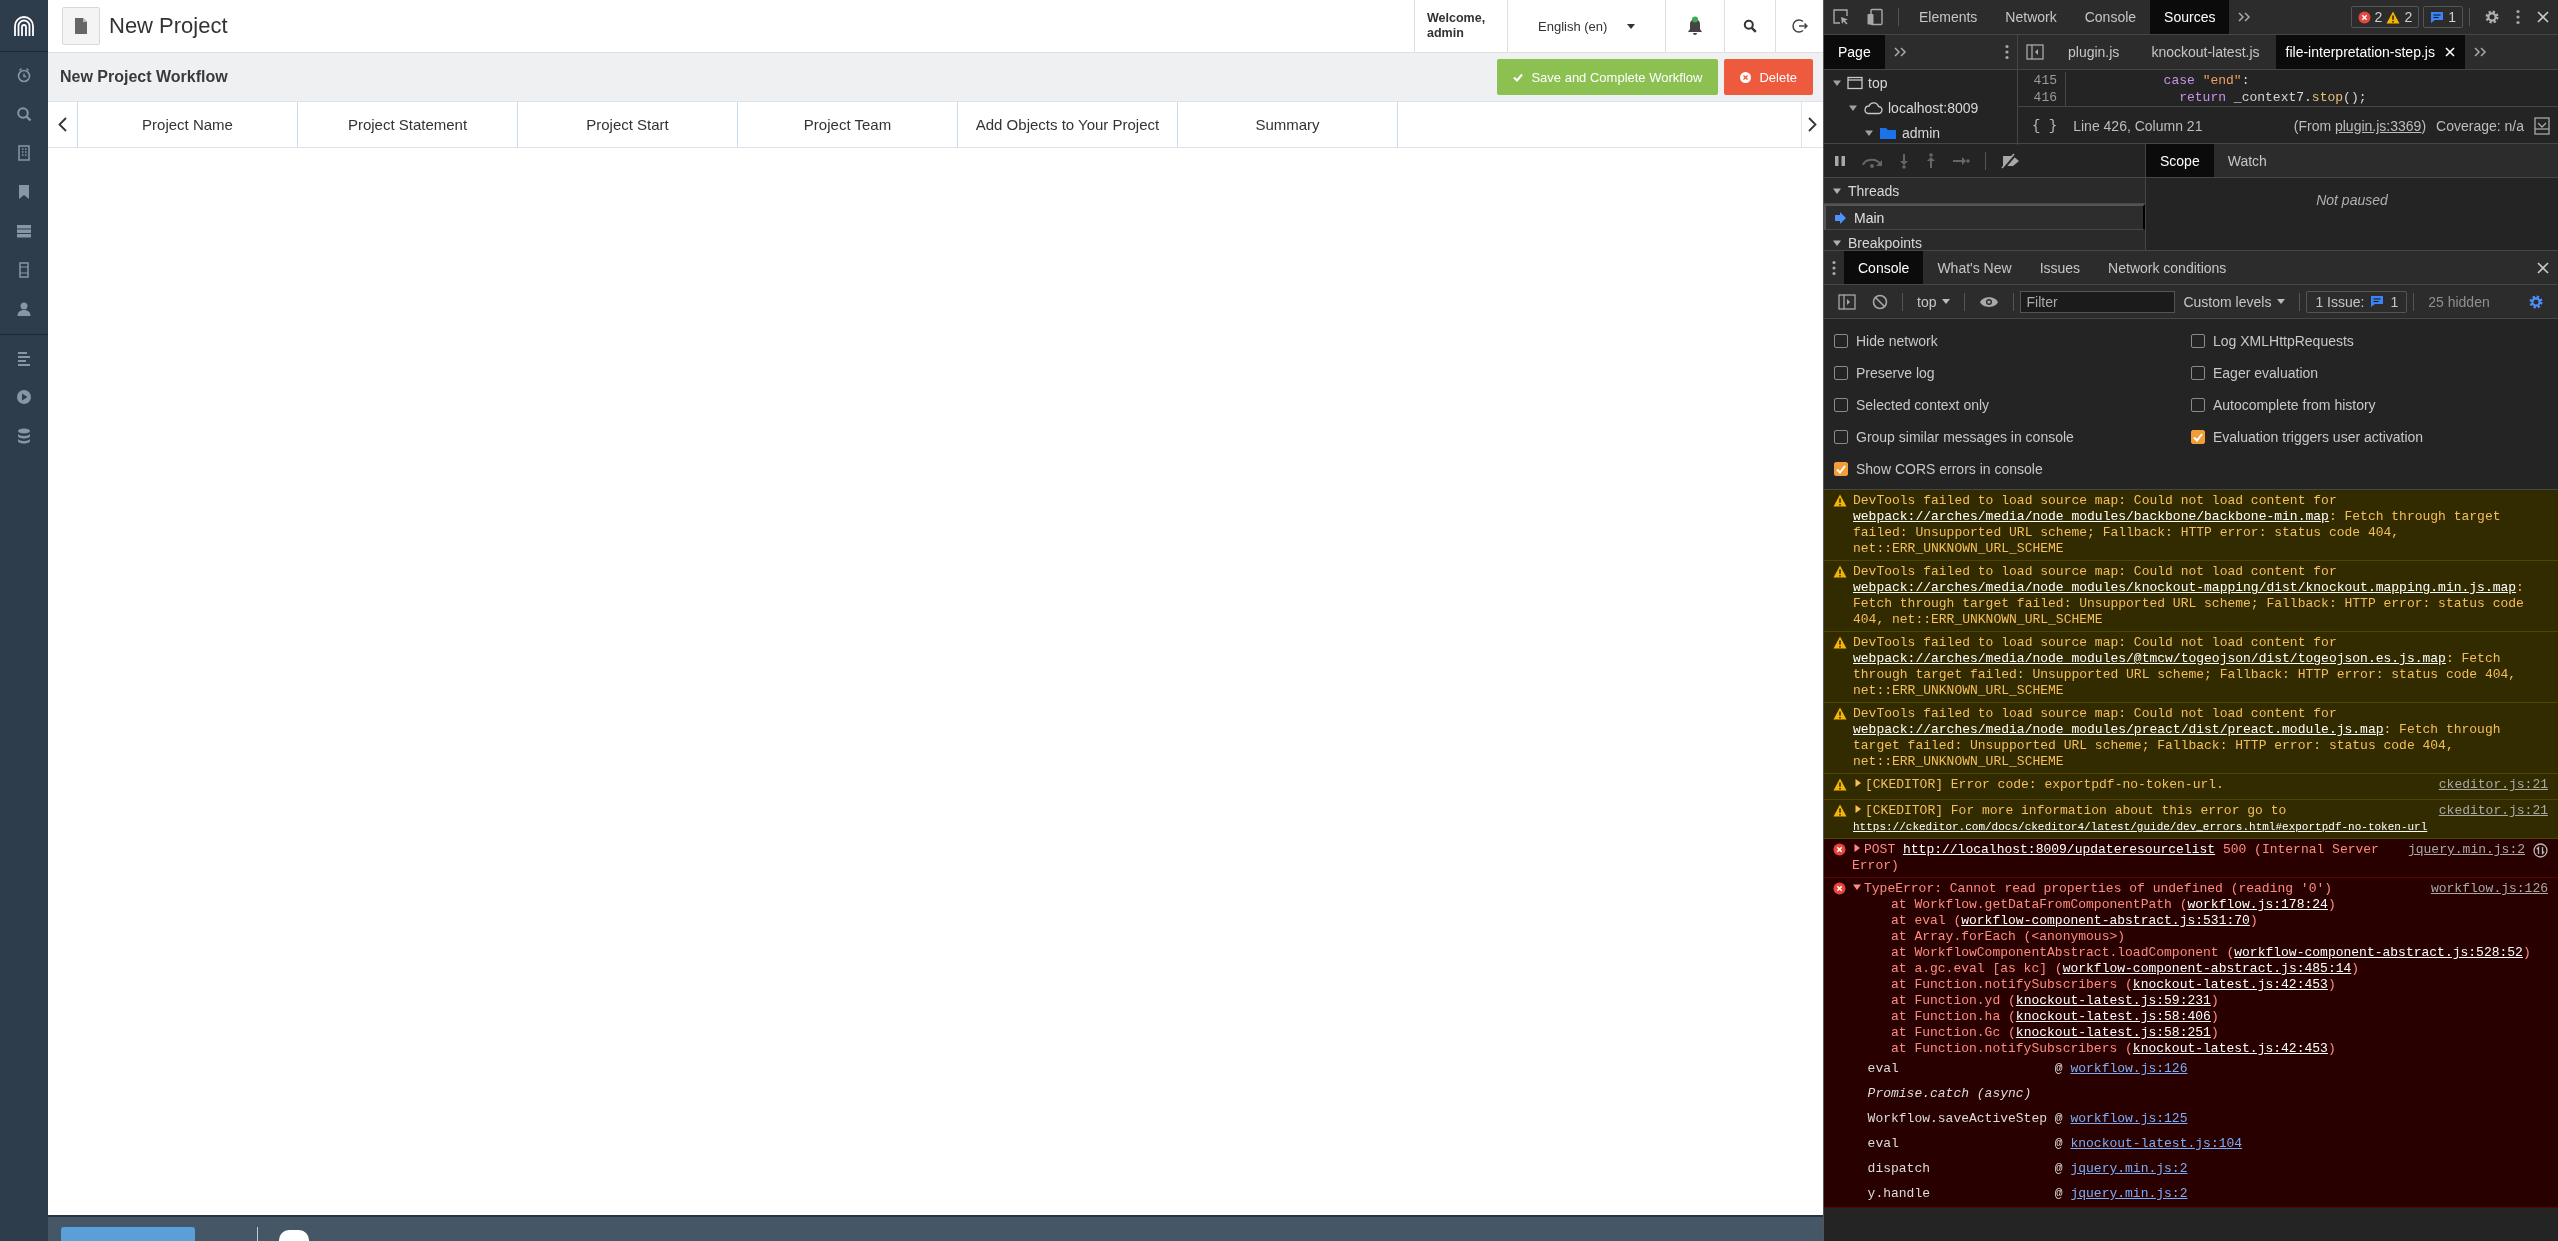 This screenshot has width=2558, height=1241. What do you see at coordinates (2370, 52) in the screenshot?
I see `file-tab: file-interpretation-step.js` at bounding box center [2370, 52].